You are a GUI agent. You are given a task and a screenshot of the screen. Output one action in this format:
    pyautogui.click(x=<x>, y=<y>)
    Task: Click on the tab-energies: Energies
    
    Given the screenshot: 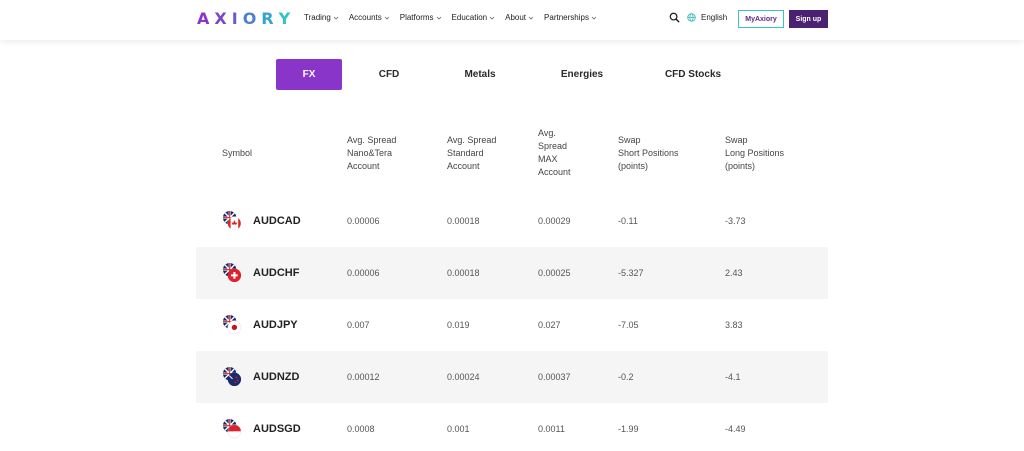 What is the action you would take?
    pyautogui.click(x=582, y=74)
    